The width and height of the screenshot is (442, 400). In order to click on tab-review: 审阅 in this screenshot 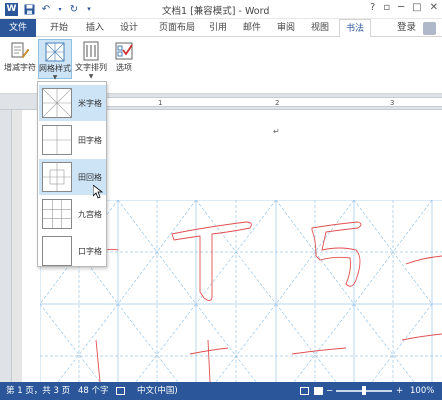, I will do `click(286, 28)`.